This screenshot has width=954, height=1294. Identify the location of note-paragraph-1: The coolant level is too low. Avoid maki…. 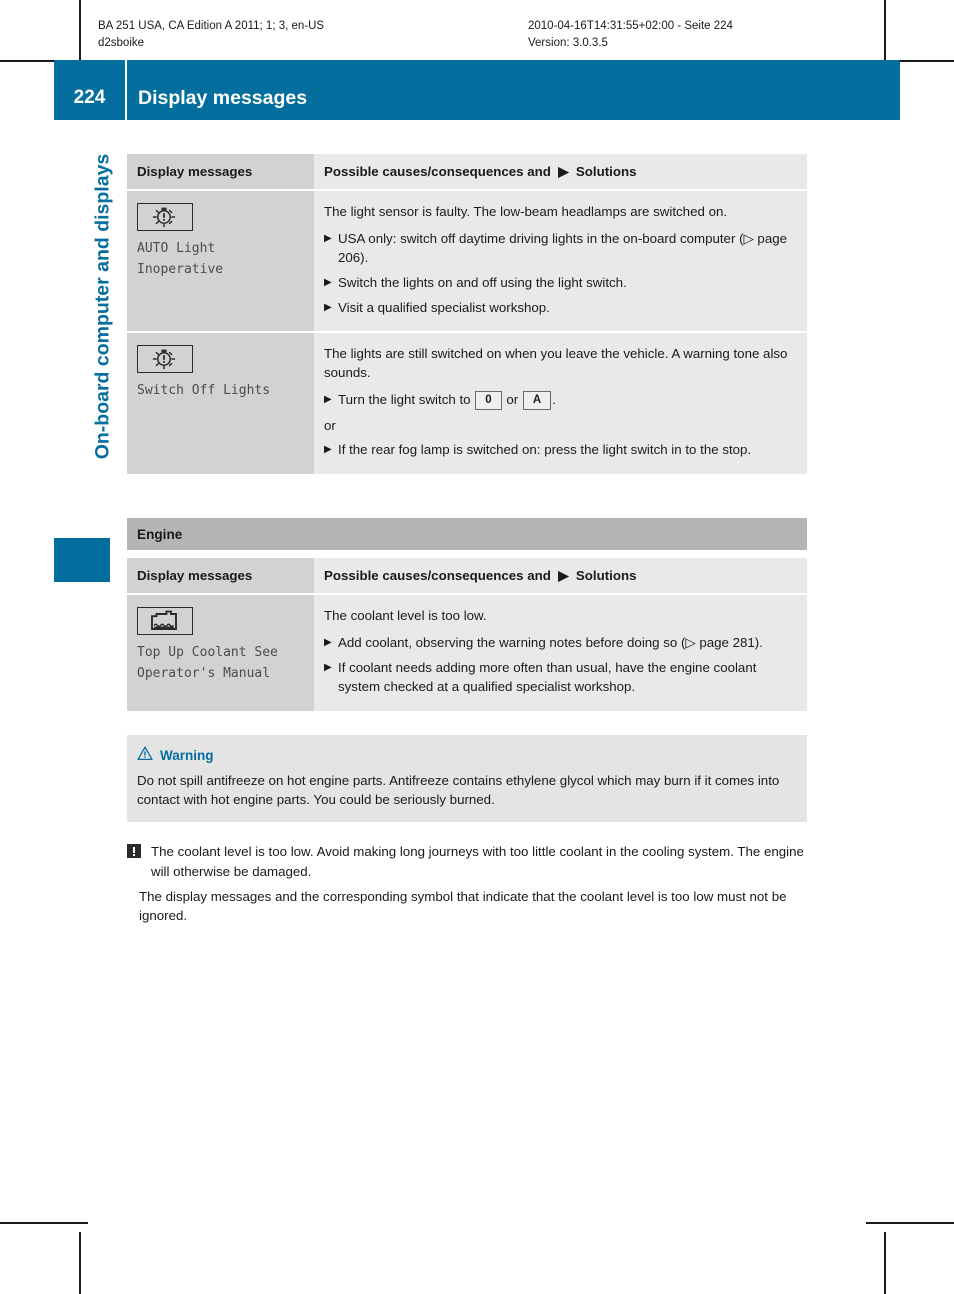
(467, 861).